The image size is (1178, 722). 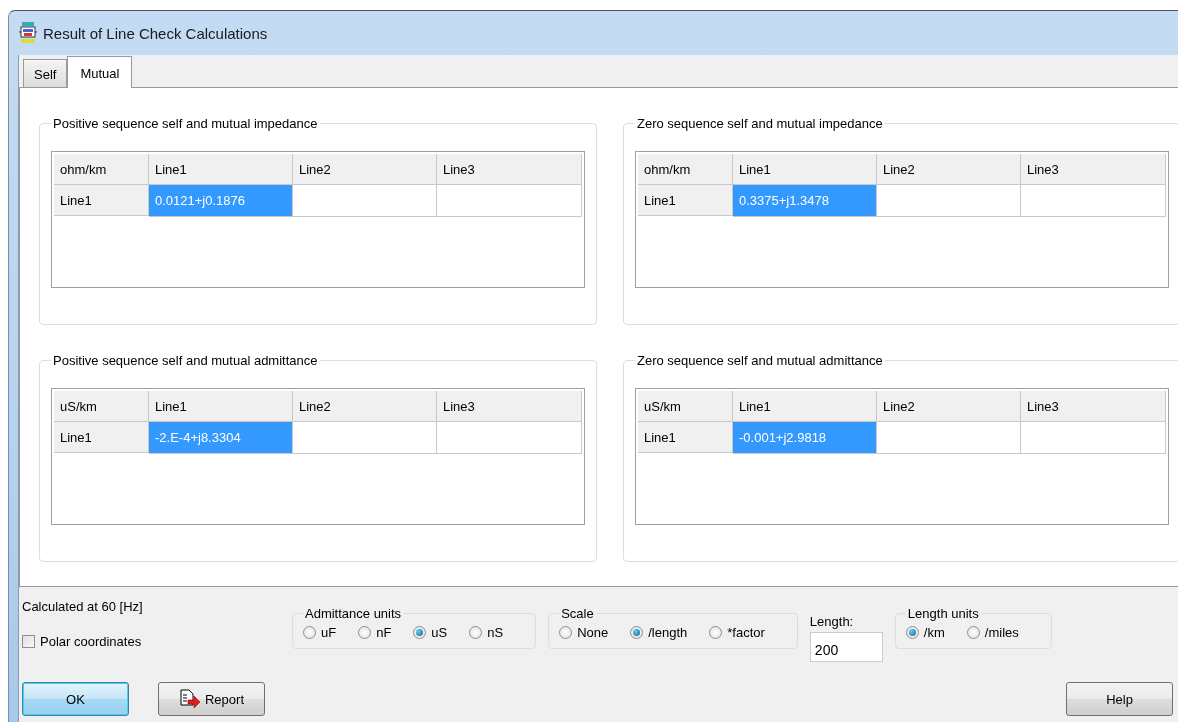 What do you see at coordinates (577, 613) in the screenshot?
I see `group-title: Scale` at bounding box center [577, 613].